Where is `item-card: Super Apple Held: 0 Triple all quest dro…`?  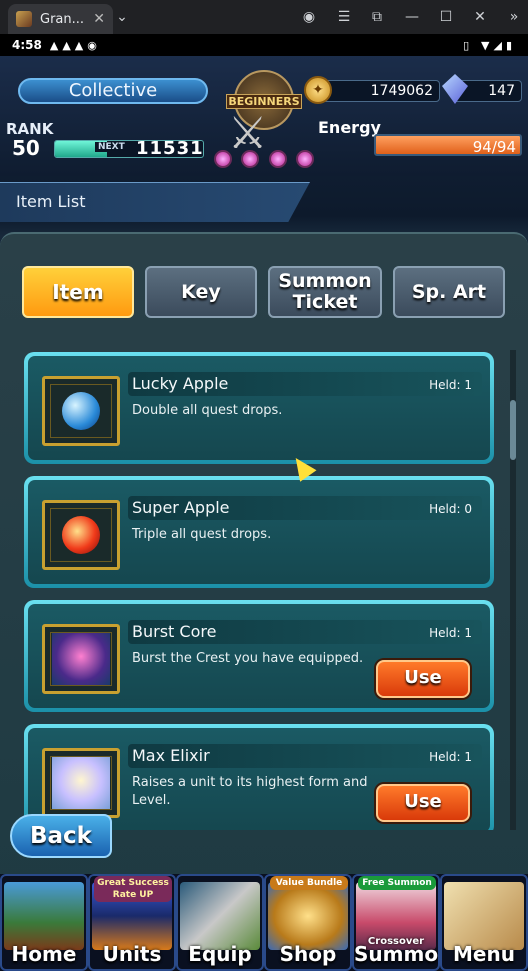
item-card: Super Apple Held: 0 Triple all quest dro… is located at coordinates (259, 532).